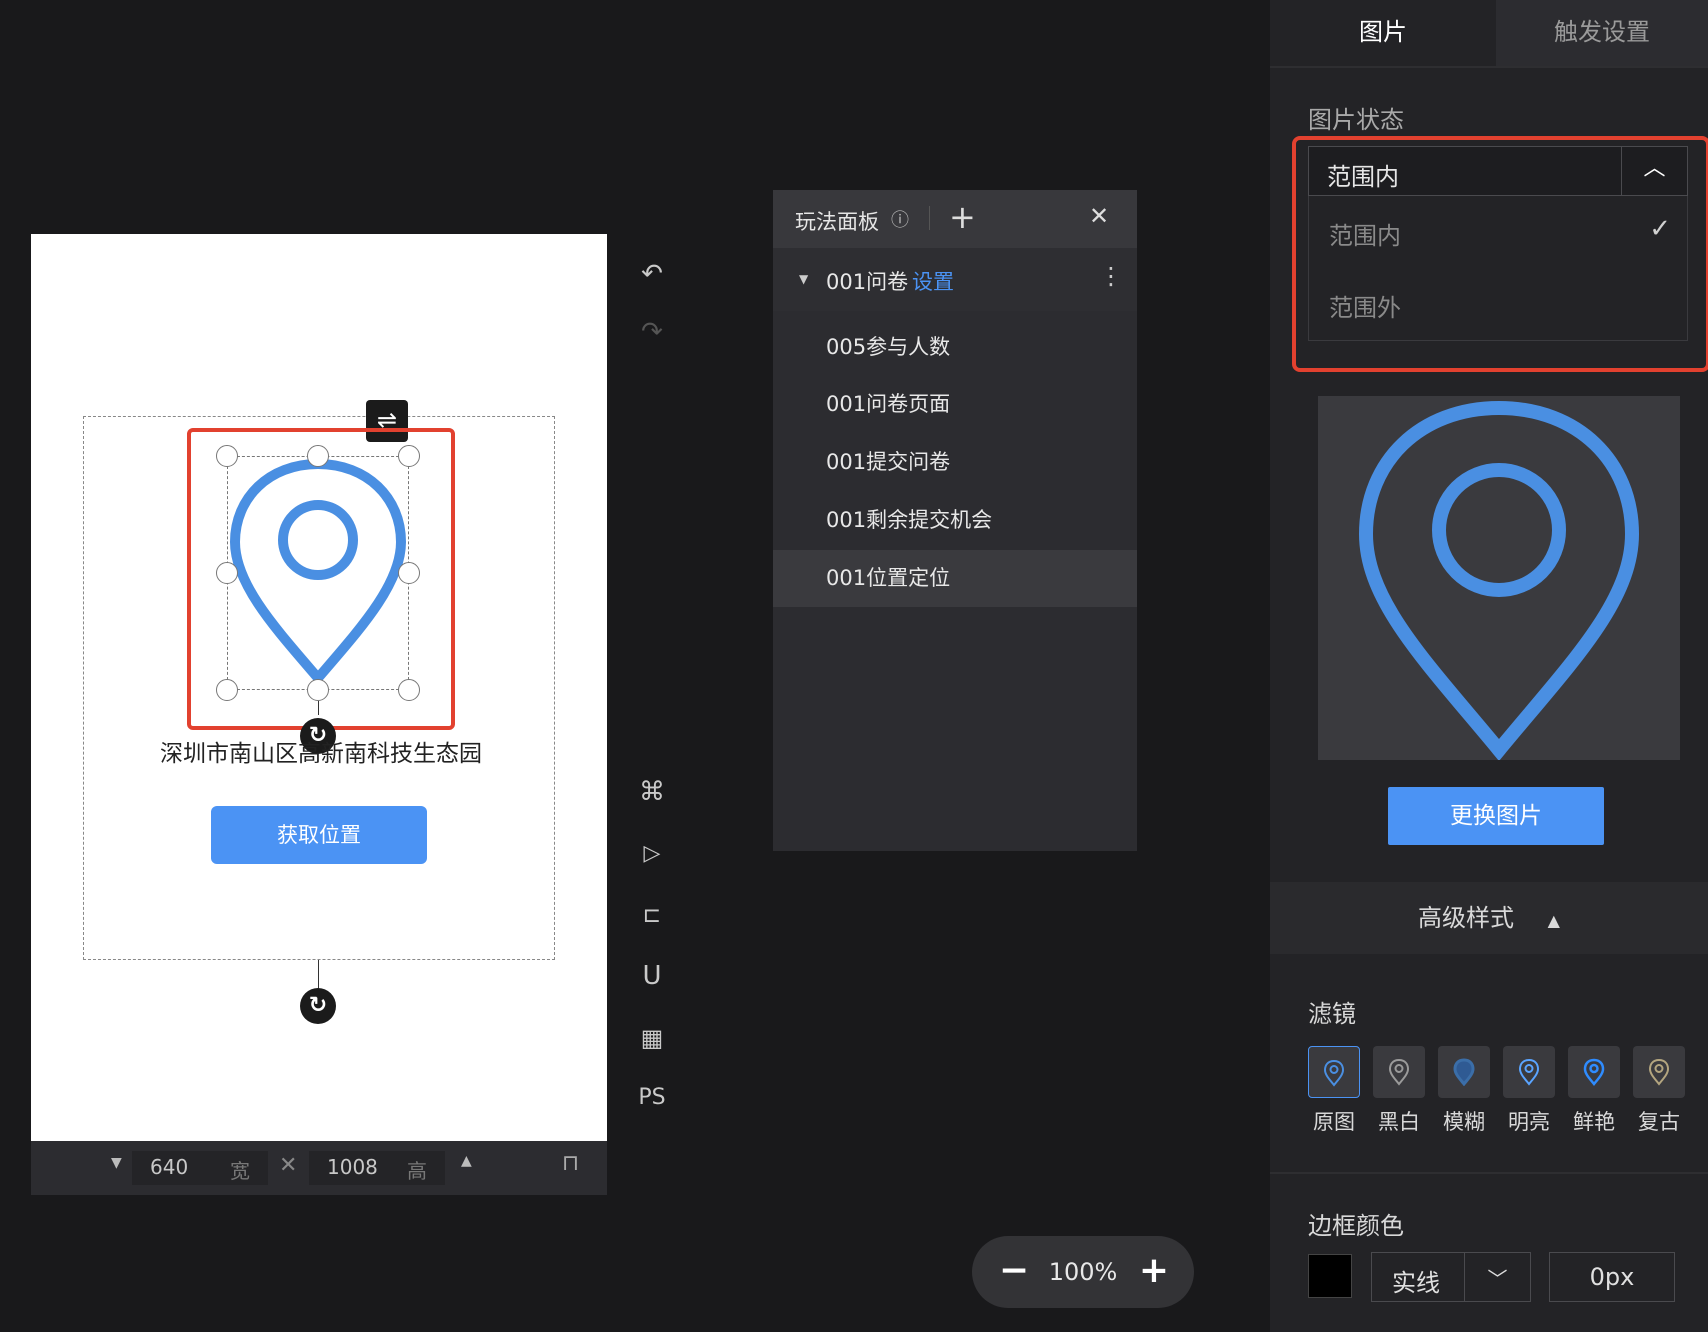 Image resolution: width=1708 pixels, height=1332 pixels. I want to click on filter-label-retro: 复古, so click(1659, 1122).